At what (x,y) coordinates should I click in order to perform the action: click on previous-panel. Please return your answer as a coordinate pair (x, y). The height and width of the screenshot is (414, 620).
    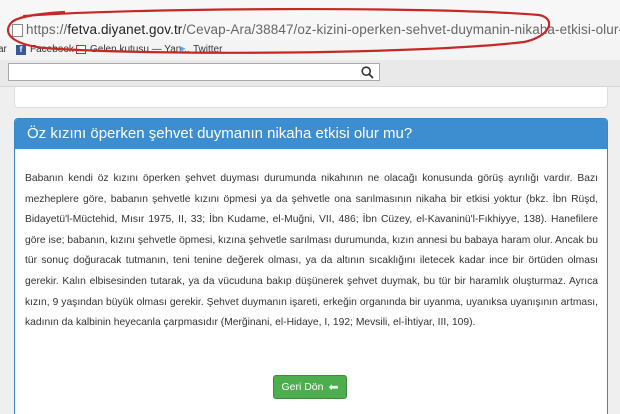
    Looking at the image, I should click on (311, 97).